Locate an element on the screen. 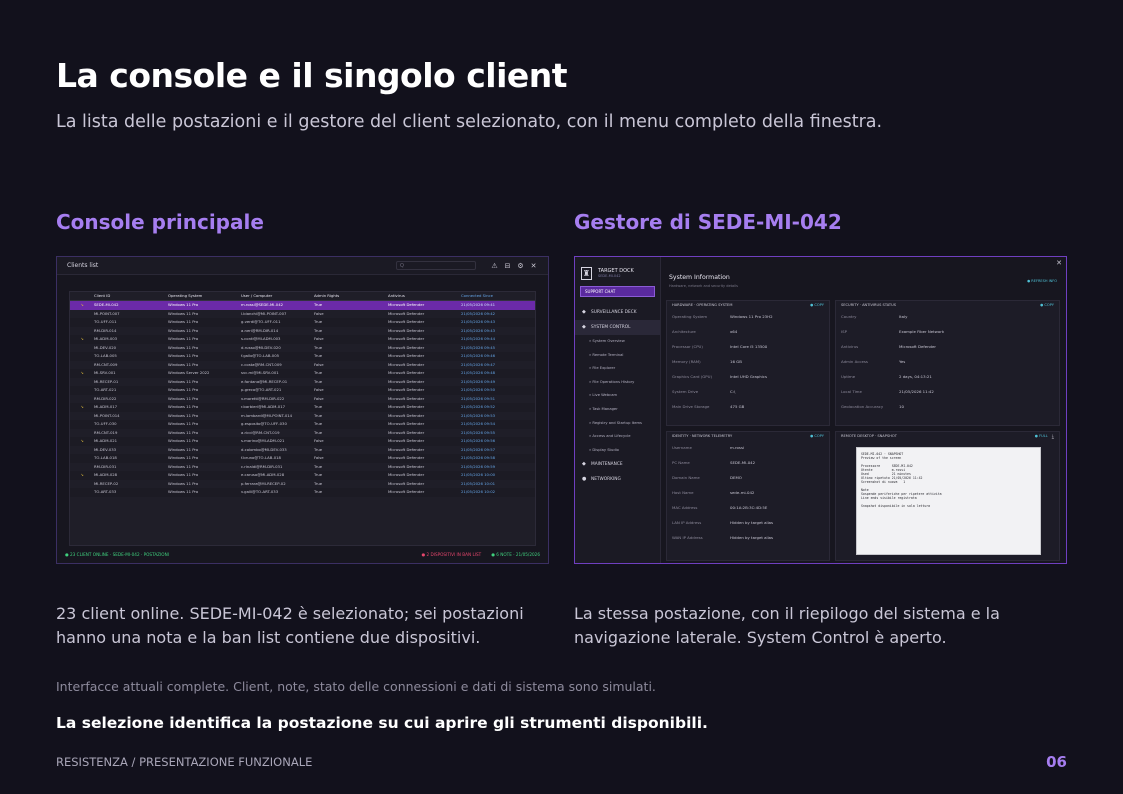 This screenshot has width=1123, height=794. sidebar-subitem: » Live Webcam is located at coordinates (617, 396).